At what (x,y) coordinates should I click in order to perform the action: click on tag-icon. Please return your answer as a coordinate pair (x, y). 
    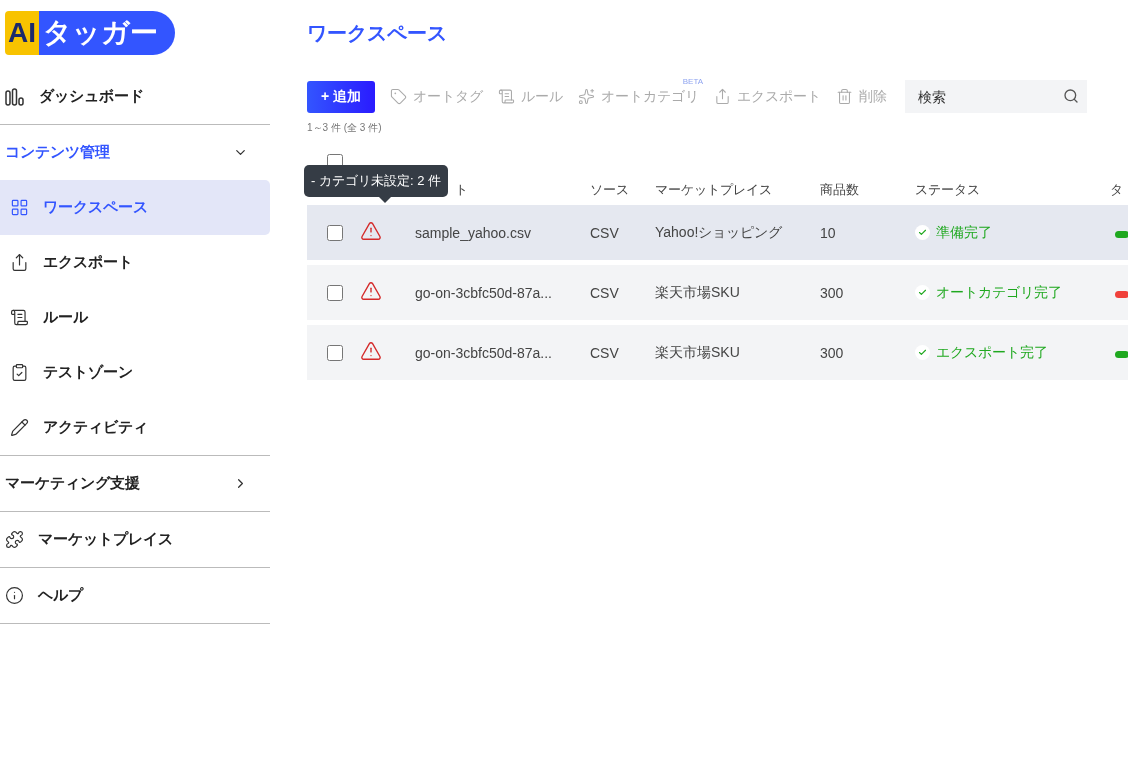
    Looking at the image, I should click on (399, 96).